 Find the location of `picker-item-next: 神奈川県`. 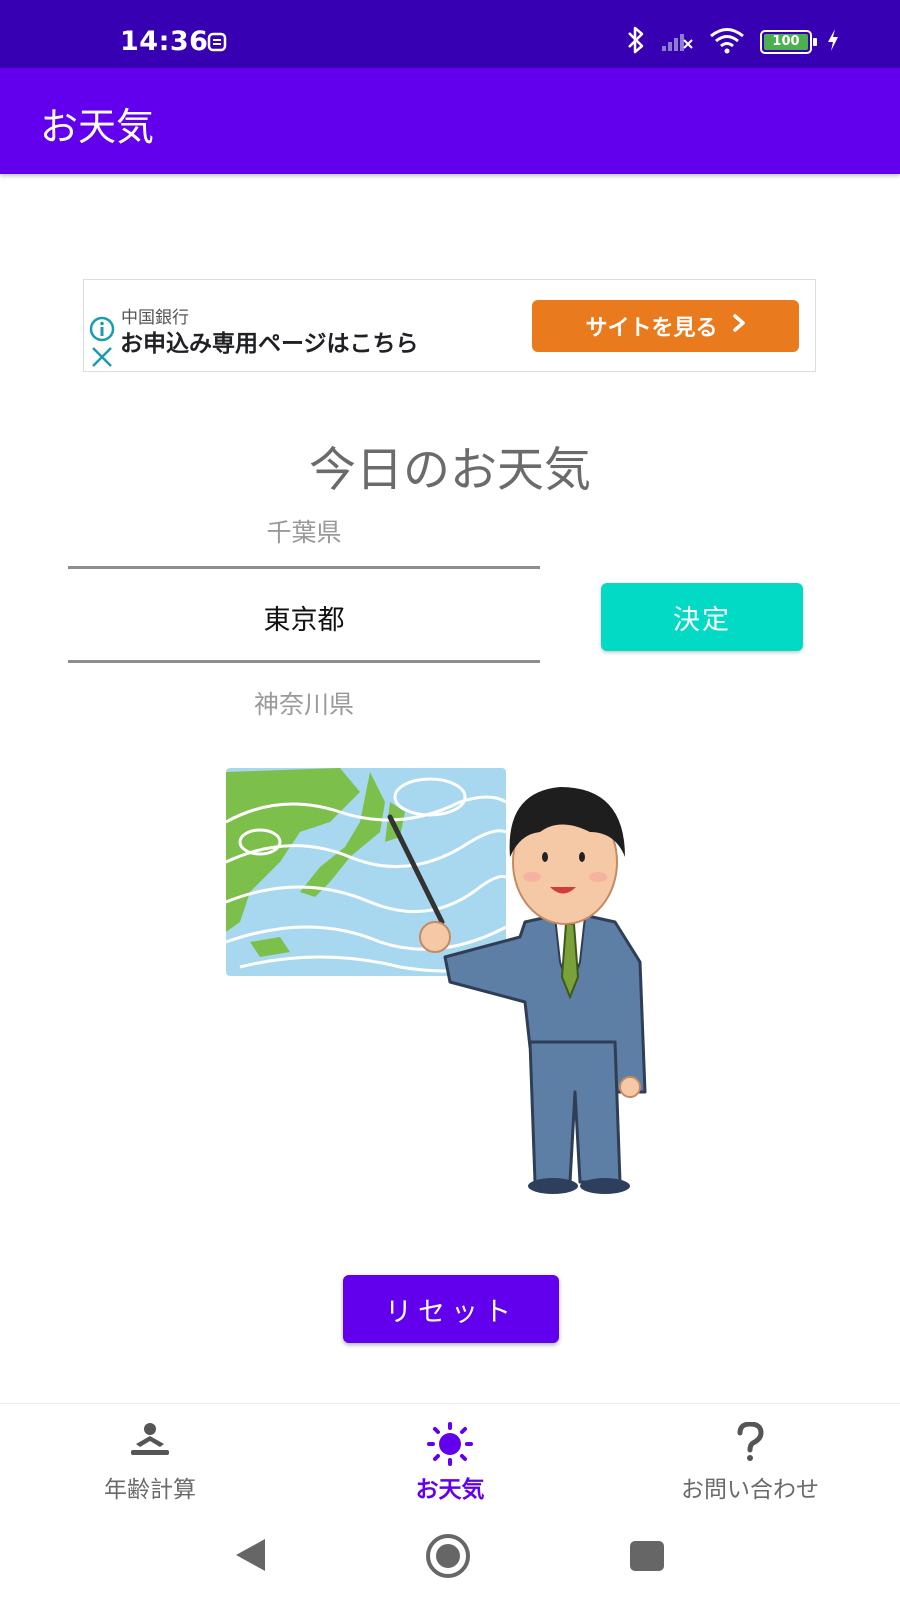

picker-item-next: 神奈川県 is located at coordinates (304, 703).